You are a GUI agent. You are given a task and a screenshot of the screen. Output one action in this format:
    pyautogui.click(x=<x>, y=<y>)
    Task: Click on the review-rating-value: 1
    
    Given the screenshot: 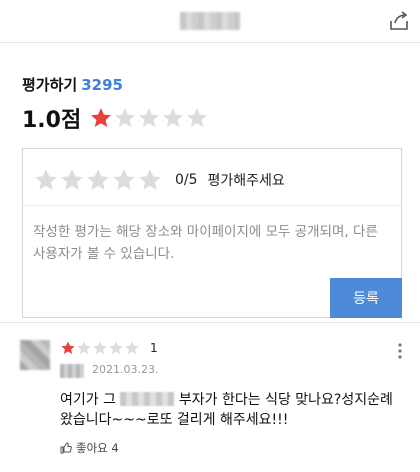 What is the action you would take?
    pyautogui.click(x=154, y=348)
    